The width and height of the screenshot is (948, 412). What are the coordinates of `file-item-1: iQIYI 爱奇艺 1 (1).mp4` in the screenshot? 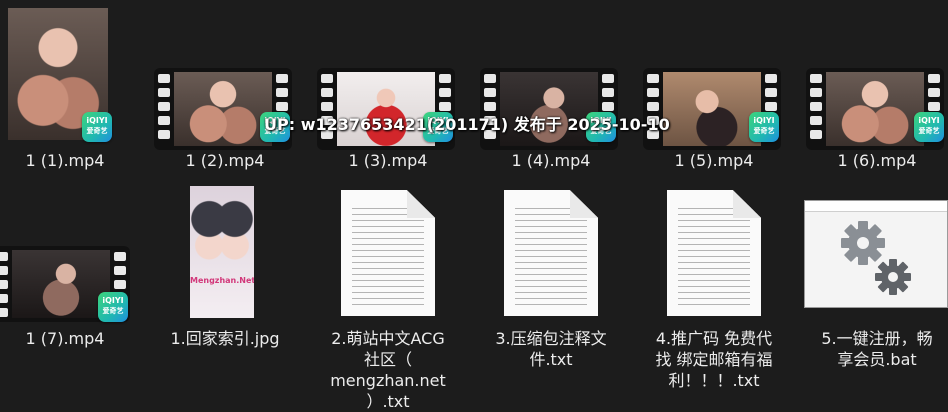 It's located at (65, 108).